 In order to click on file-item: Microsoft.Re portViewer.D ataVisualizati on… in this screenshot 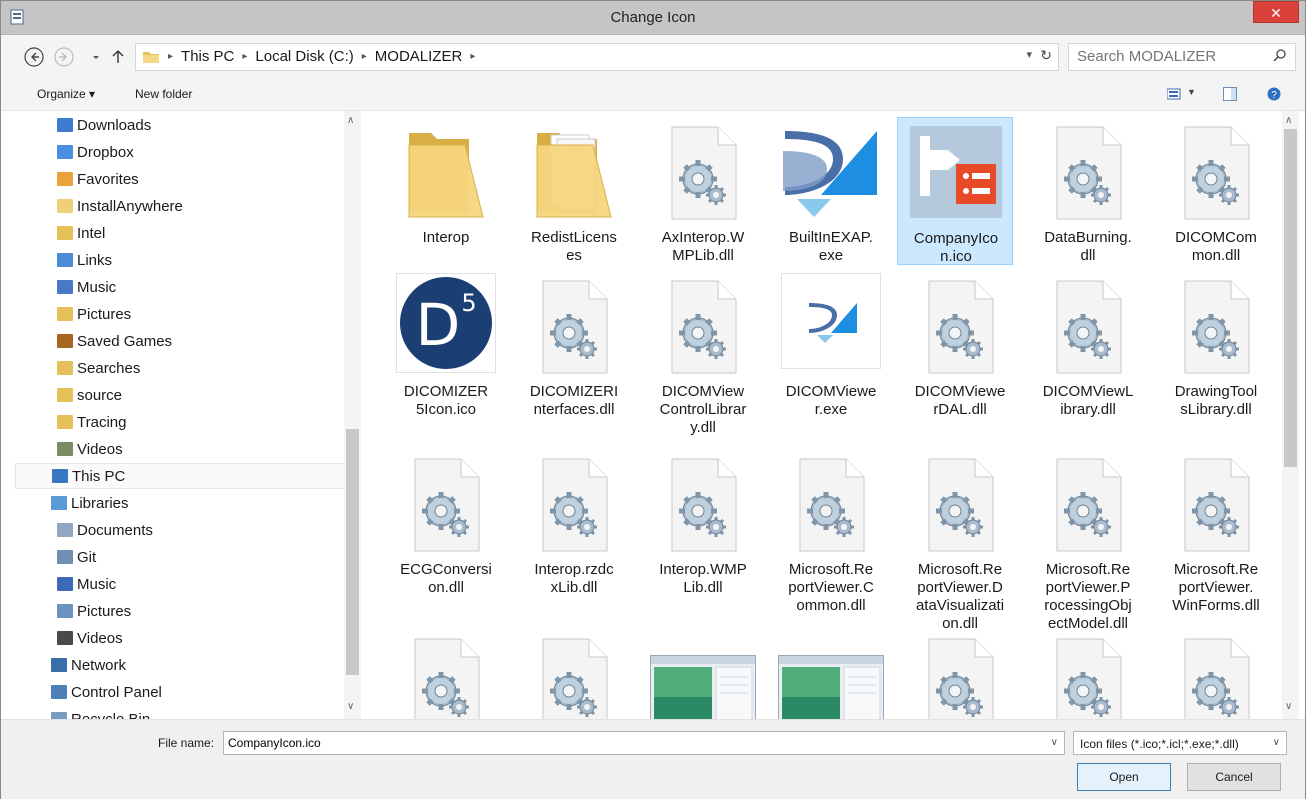, I will do `click(960, 540)`.